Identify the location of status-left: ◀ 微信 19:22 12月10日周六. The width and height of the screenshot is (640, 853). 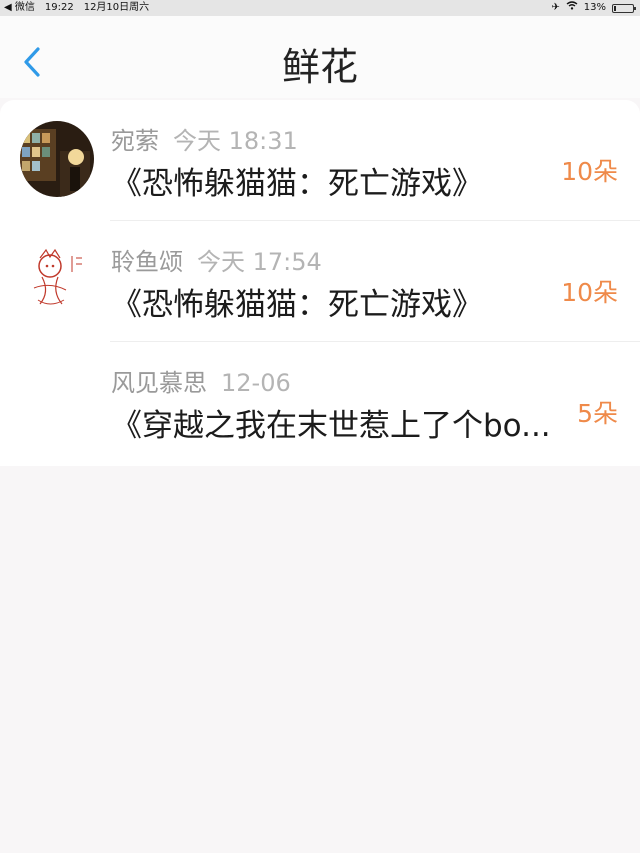
(76, 8).